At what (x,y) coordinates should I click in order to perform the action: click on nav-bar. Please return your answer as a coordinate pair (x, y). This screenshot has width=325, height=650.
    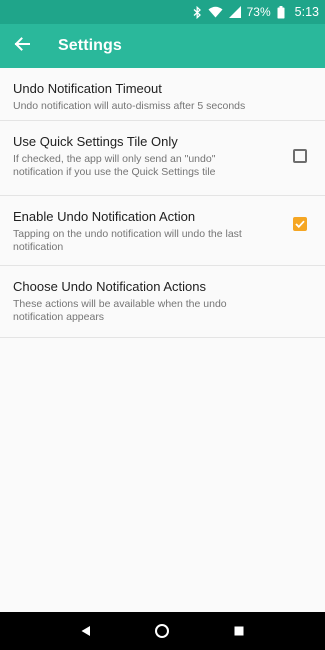
    Looking at the image, I should click on (162, 631).